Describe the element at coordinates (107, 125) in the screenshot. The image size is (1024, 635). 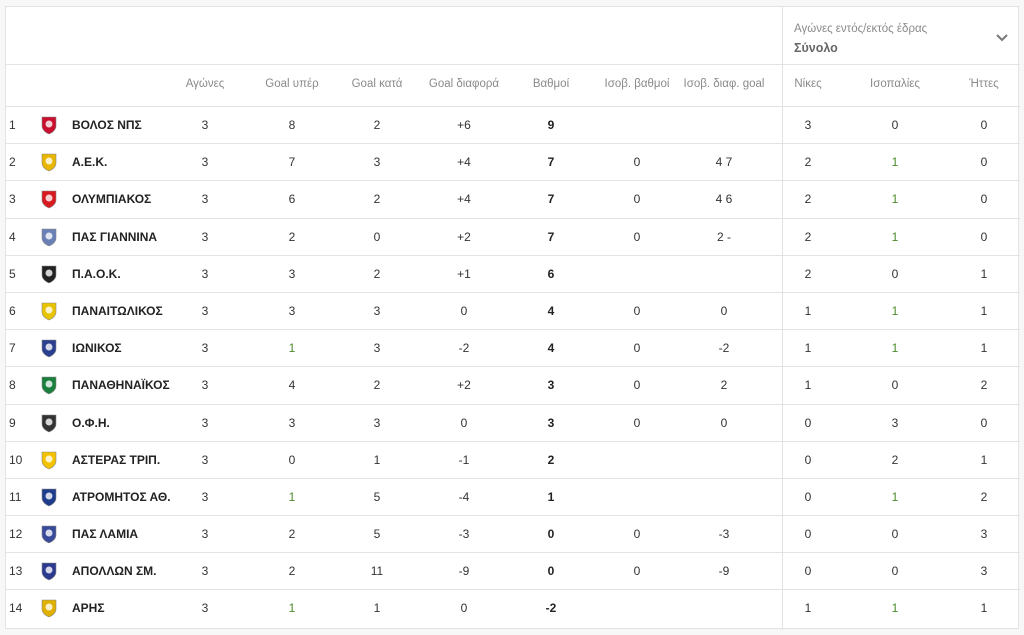
I see `team-name-link: ΒΟΛΟΣ ΝΠΣ` at that location.